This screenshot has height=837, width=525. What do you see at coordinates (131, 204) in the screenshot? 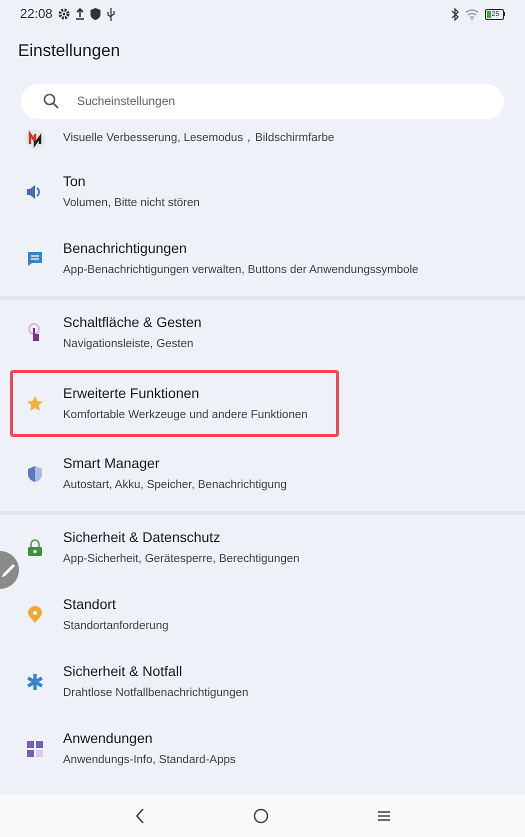
I see `item-subtitle: Volumen, Bitte nicht stören` at bounding box center [131, 204].